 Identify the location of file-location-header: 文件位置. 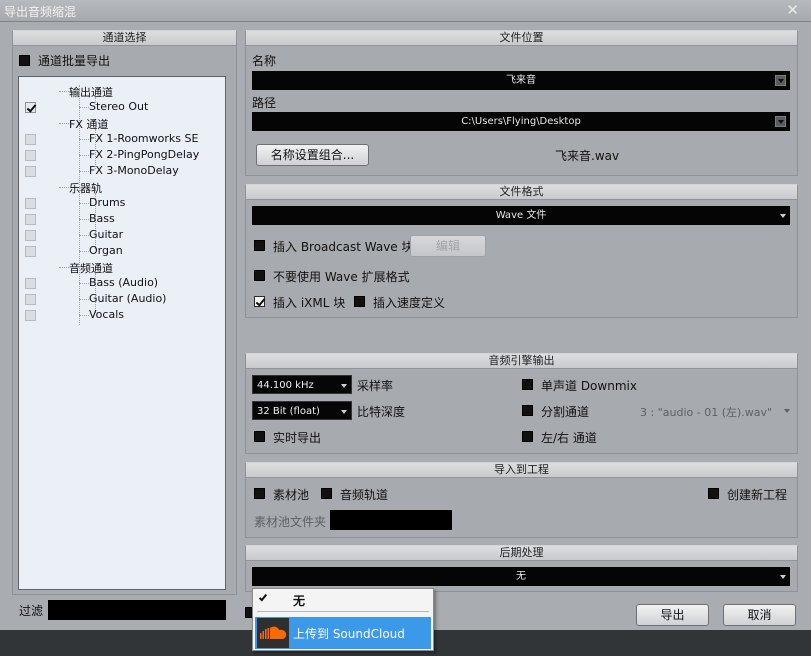
(521, 38).